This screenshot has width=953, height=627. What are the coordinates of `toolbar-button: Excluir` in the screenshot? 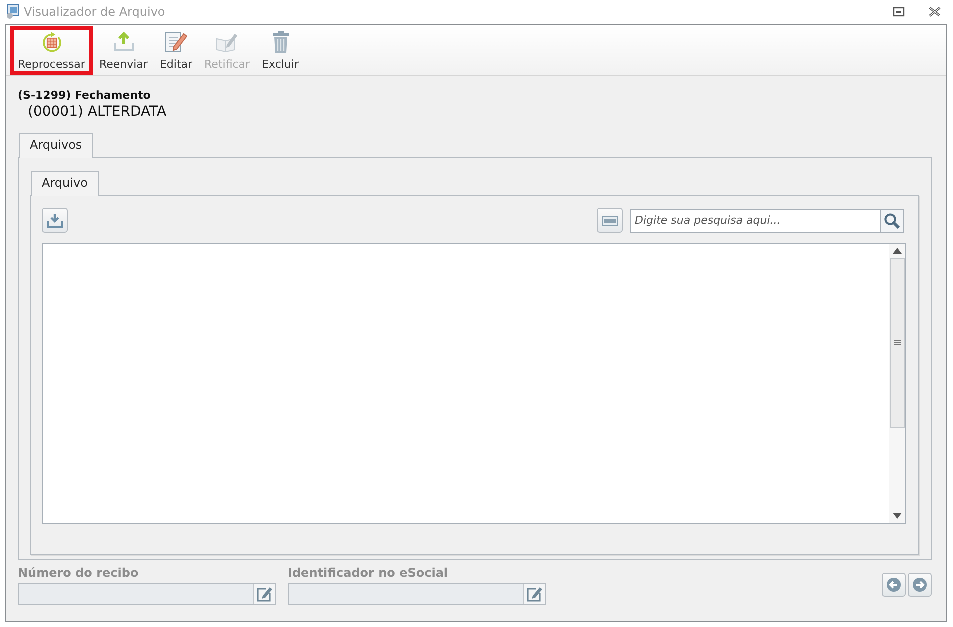 It's located at (280, 50).